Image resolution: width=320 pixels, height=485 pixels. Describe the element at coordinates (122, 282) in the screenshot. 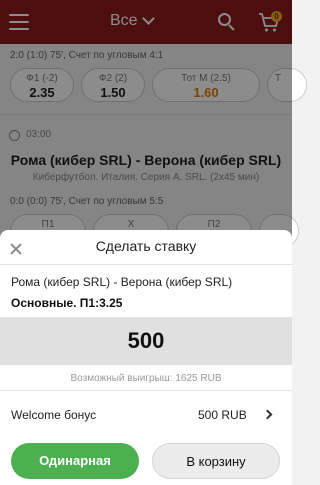

I see `bet-match-name: Рома (кибер SRL) - Верона (кибер SRL)` at that location.